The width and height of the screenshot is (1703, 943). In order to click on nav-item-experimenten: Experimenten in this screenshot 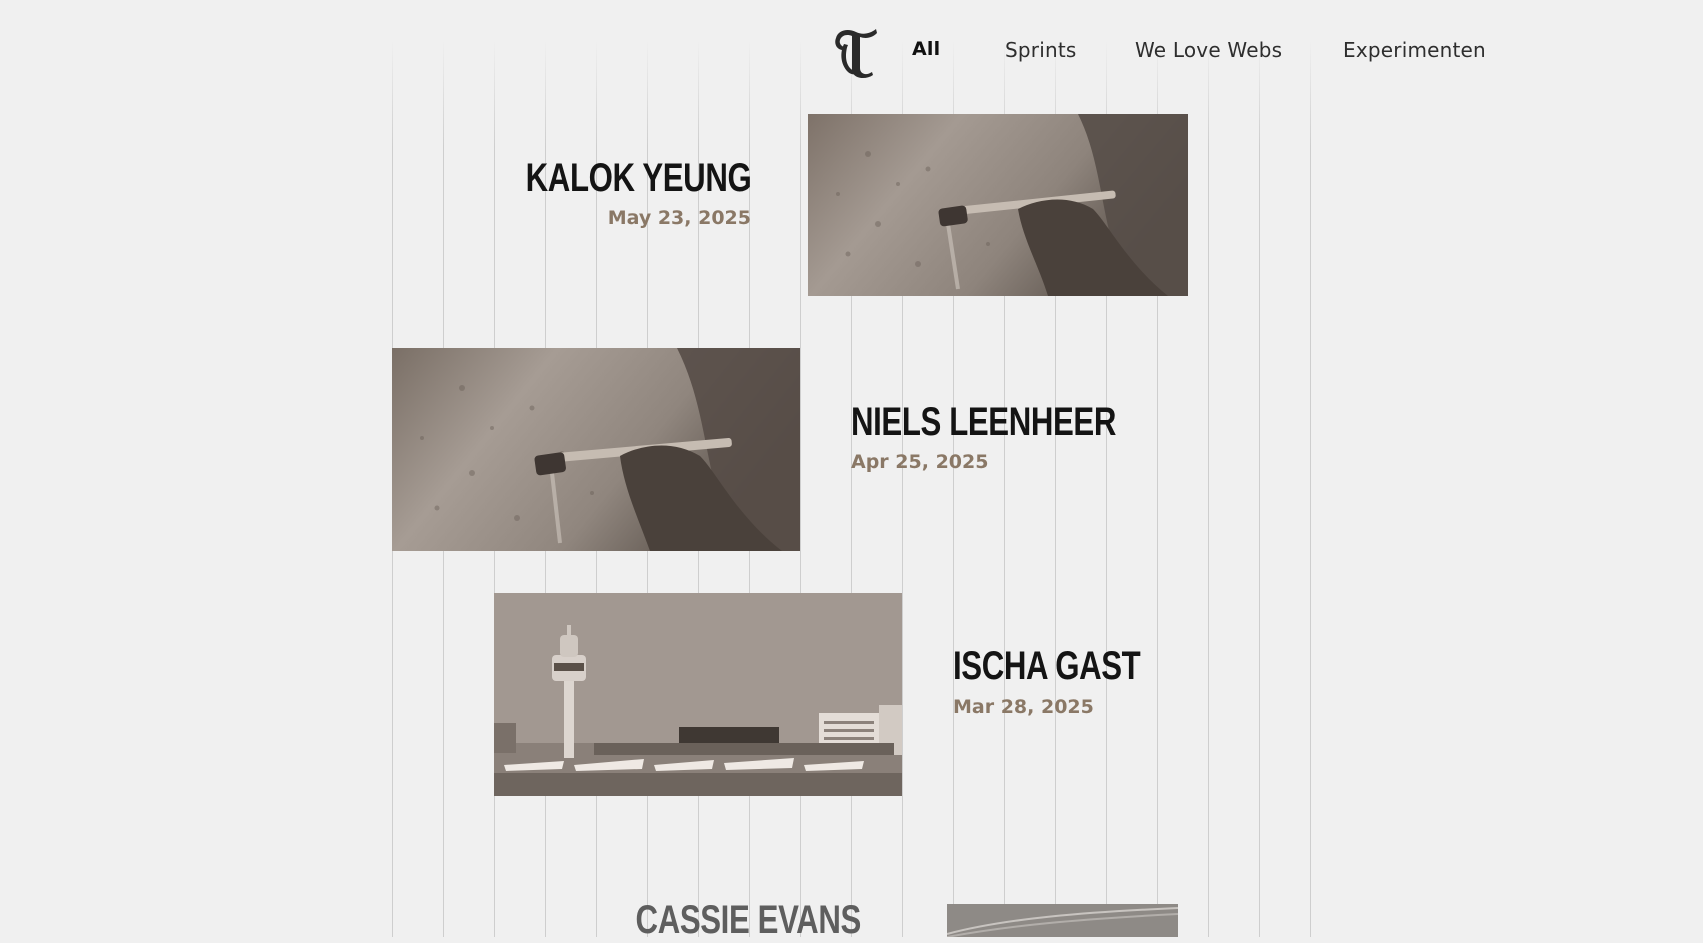, I will do `click(1414, 50)`.